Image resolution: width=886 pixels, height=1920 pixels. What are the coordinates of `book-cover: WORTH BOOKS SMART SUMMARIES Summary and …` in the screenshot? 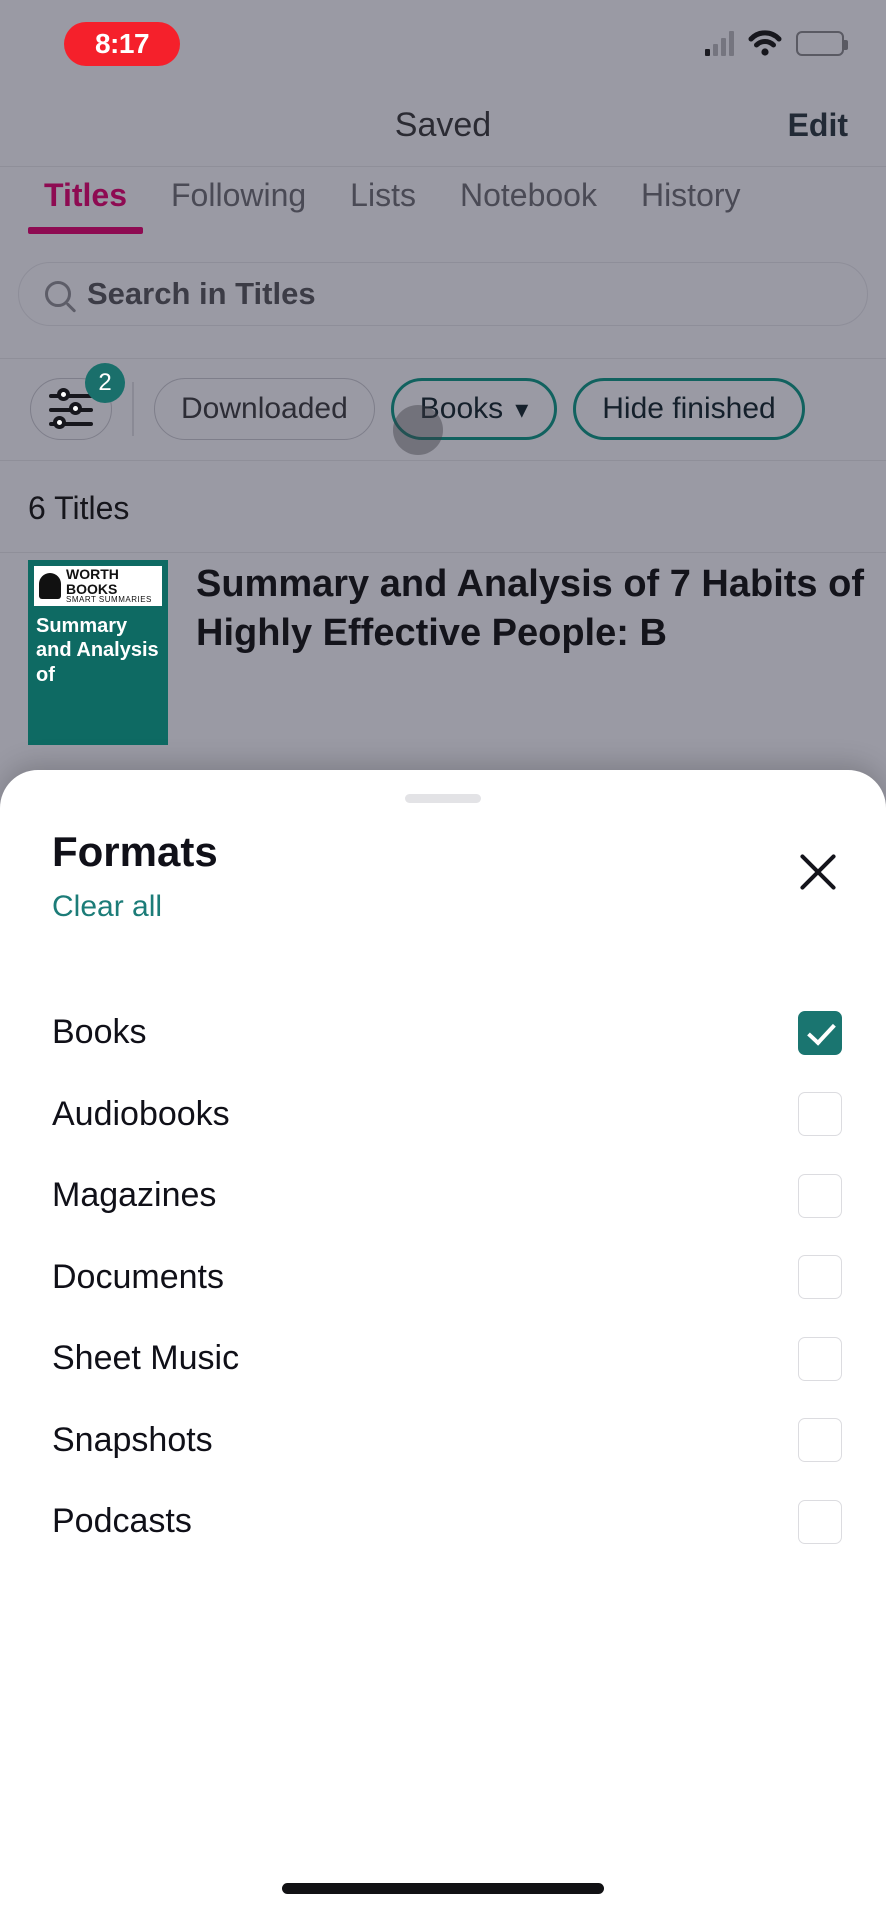 It's located at (98, 652).